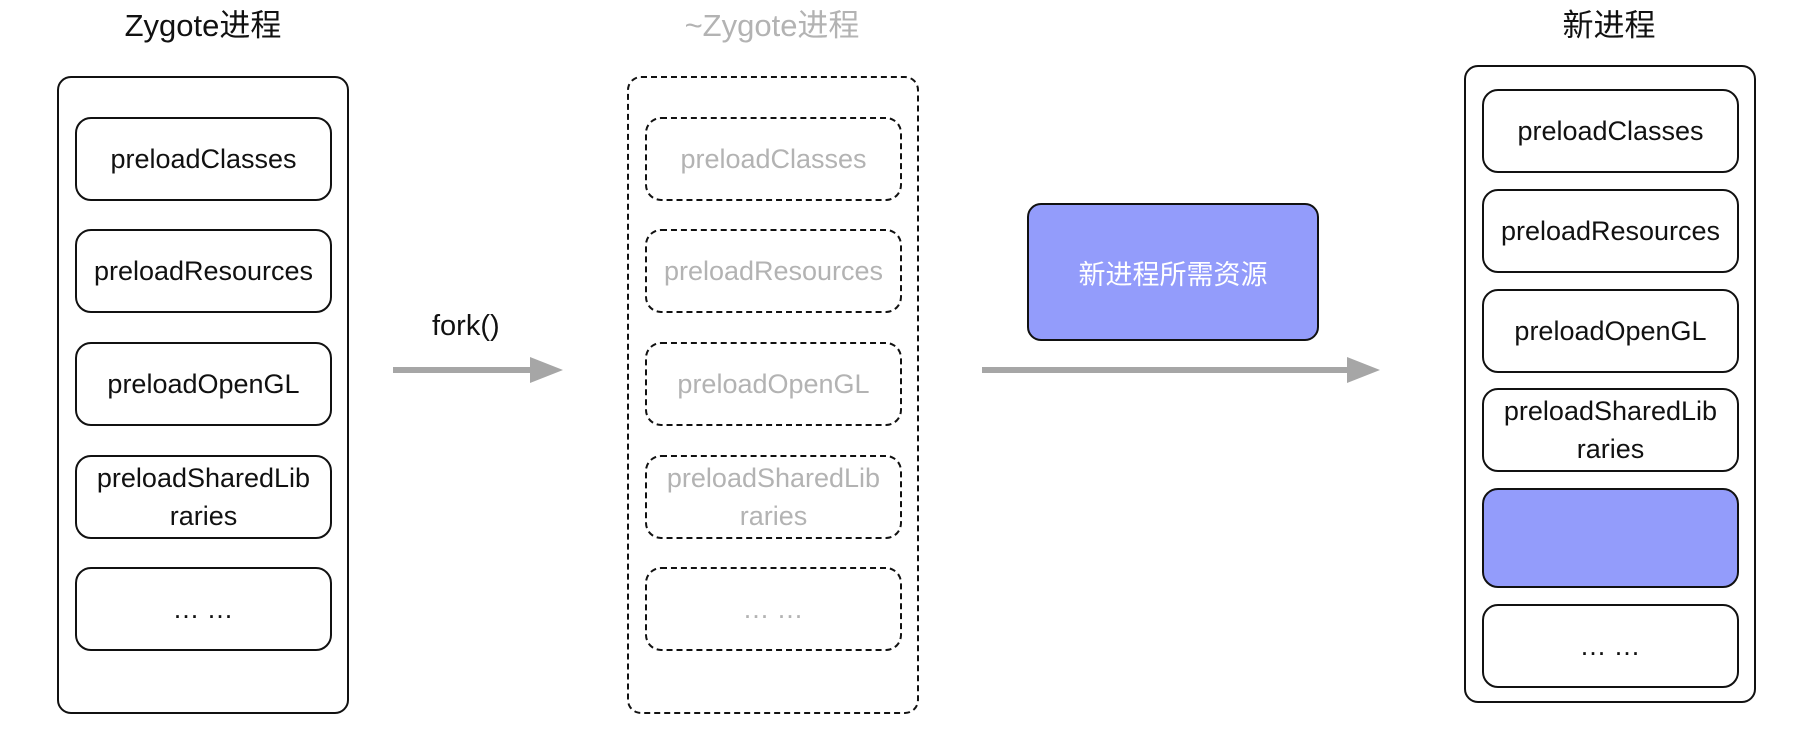  Describe the element at coordinates (886, 370) in the screenshot. I see `arrows-layer` at that location.